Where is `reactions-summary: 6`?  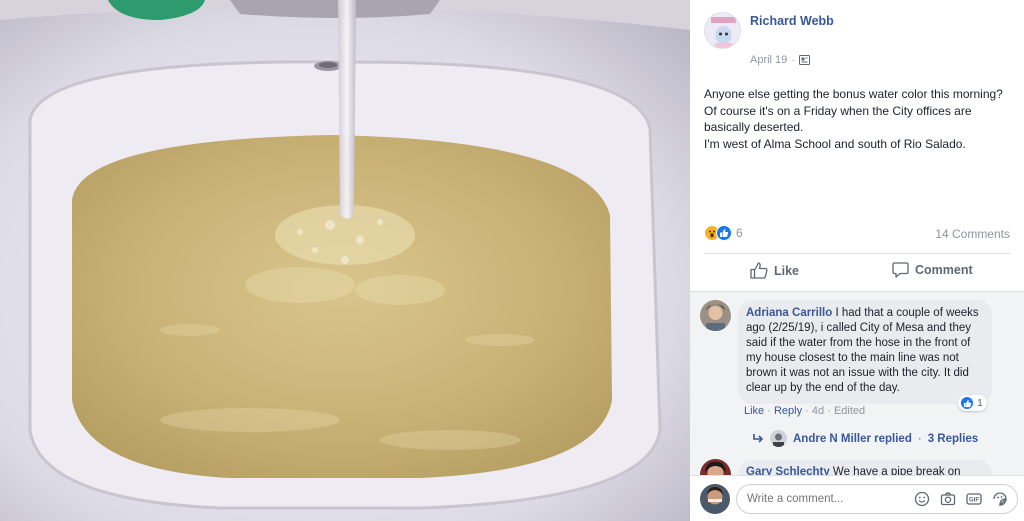 reactions-summary: 6 is located at coordinates (723, 233).